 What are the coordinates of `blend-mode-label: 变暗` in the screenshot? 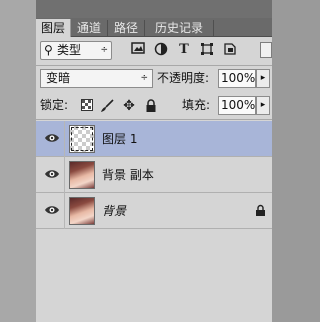 It's located at (58, 78).